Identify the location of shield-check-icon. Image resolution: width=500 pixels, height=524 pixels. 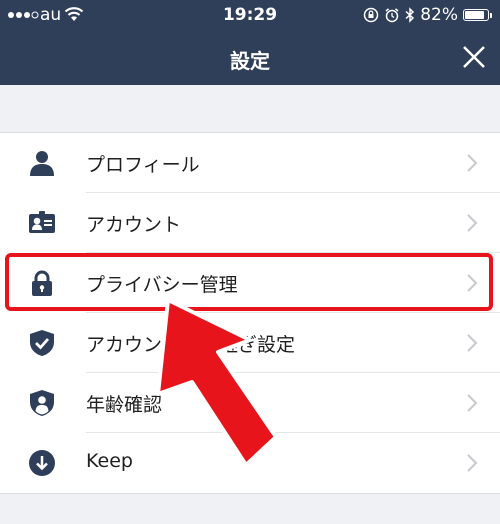
(42, 343).